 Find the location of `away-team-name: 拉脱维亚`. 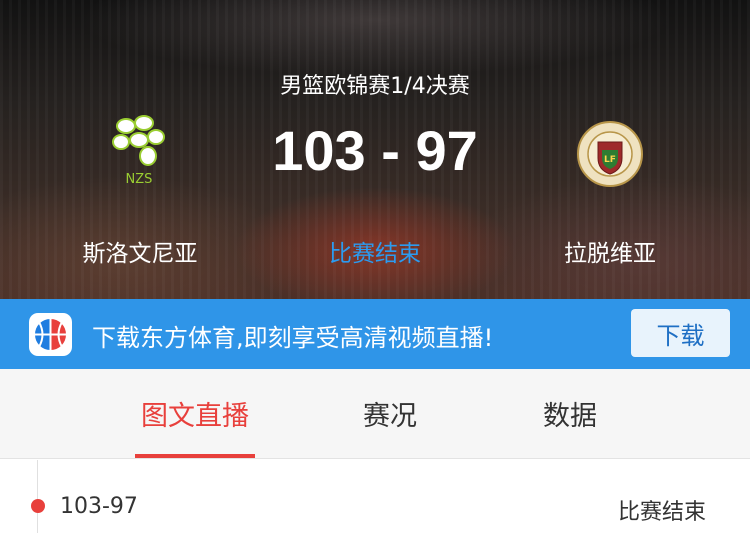

away-team-name: 拉脱维亚 is located at coordinates (610, 251).